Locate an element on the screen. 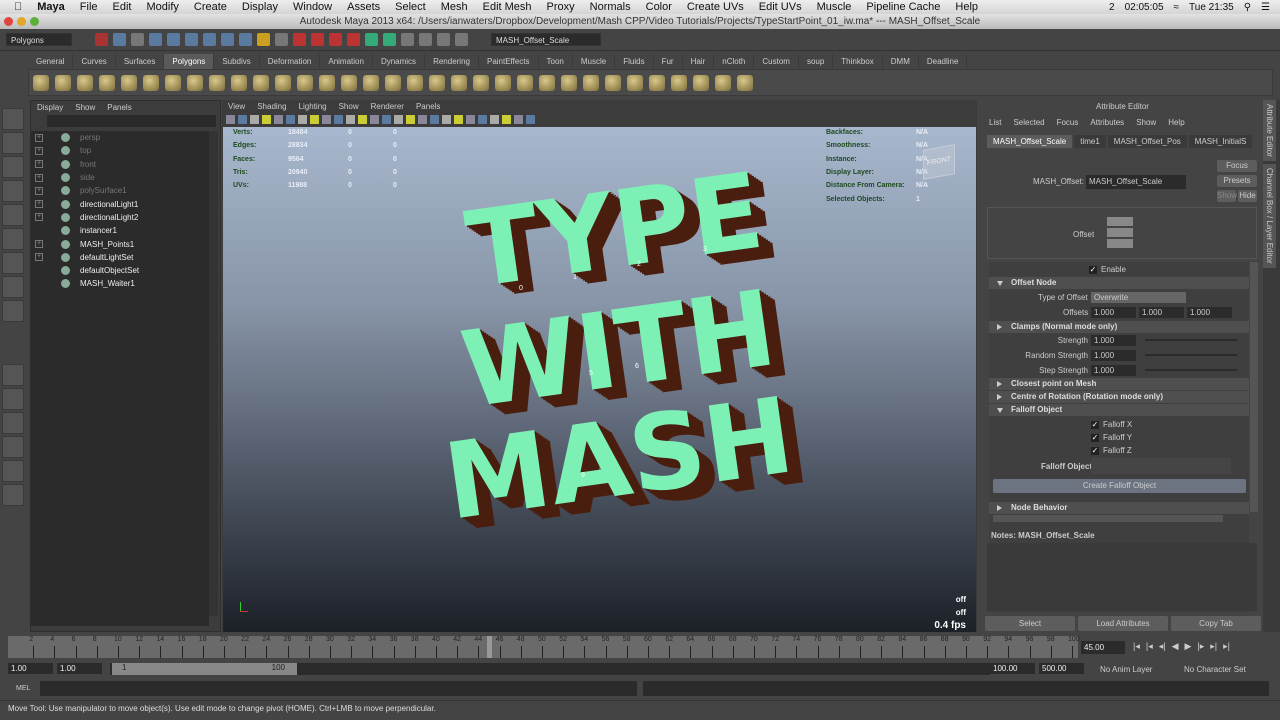 This screenshot has height=720, width=1280. step-forward-frame-icon: |▸ is located at coordinates (1200, 646).